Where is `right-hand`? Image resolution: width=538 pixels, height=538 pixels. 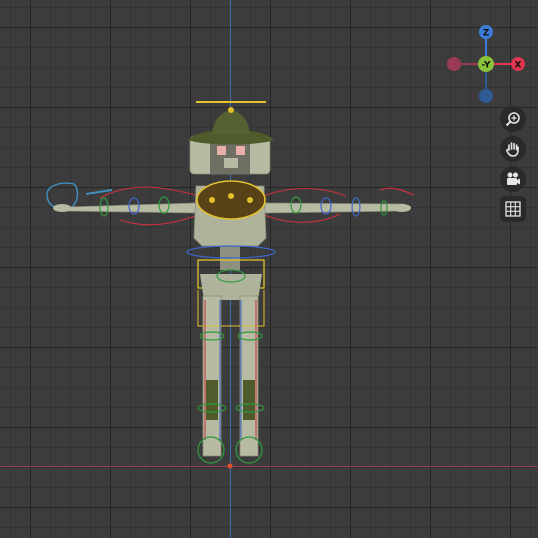 right-hand is located at coordinates (402, 208).